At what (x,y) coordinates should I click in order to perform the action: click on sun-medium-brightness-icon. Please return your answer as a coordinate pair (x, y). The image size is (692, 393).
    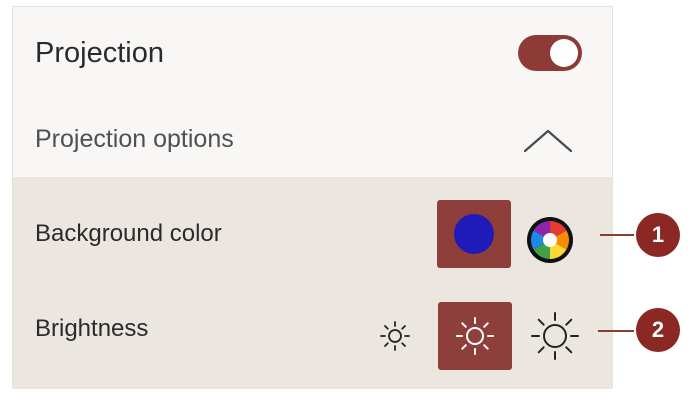
    Looking at the image, I should click on (475, 336).